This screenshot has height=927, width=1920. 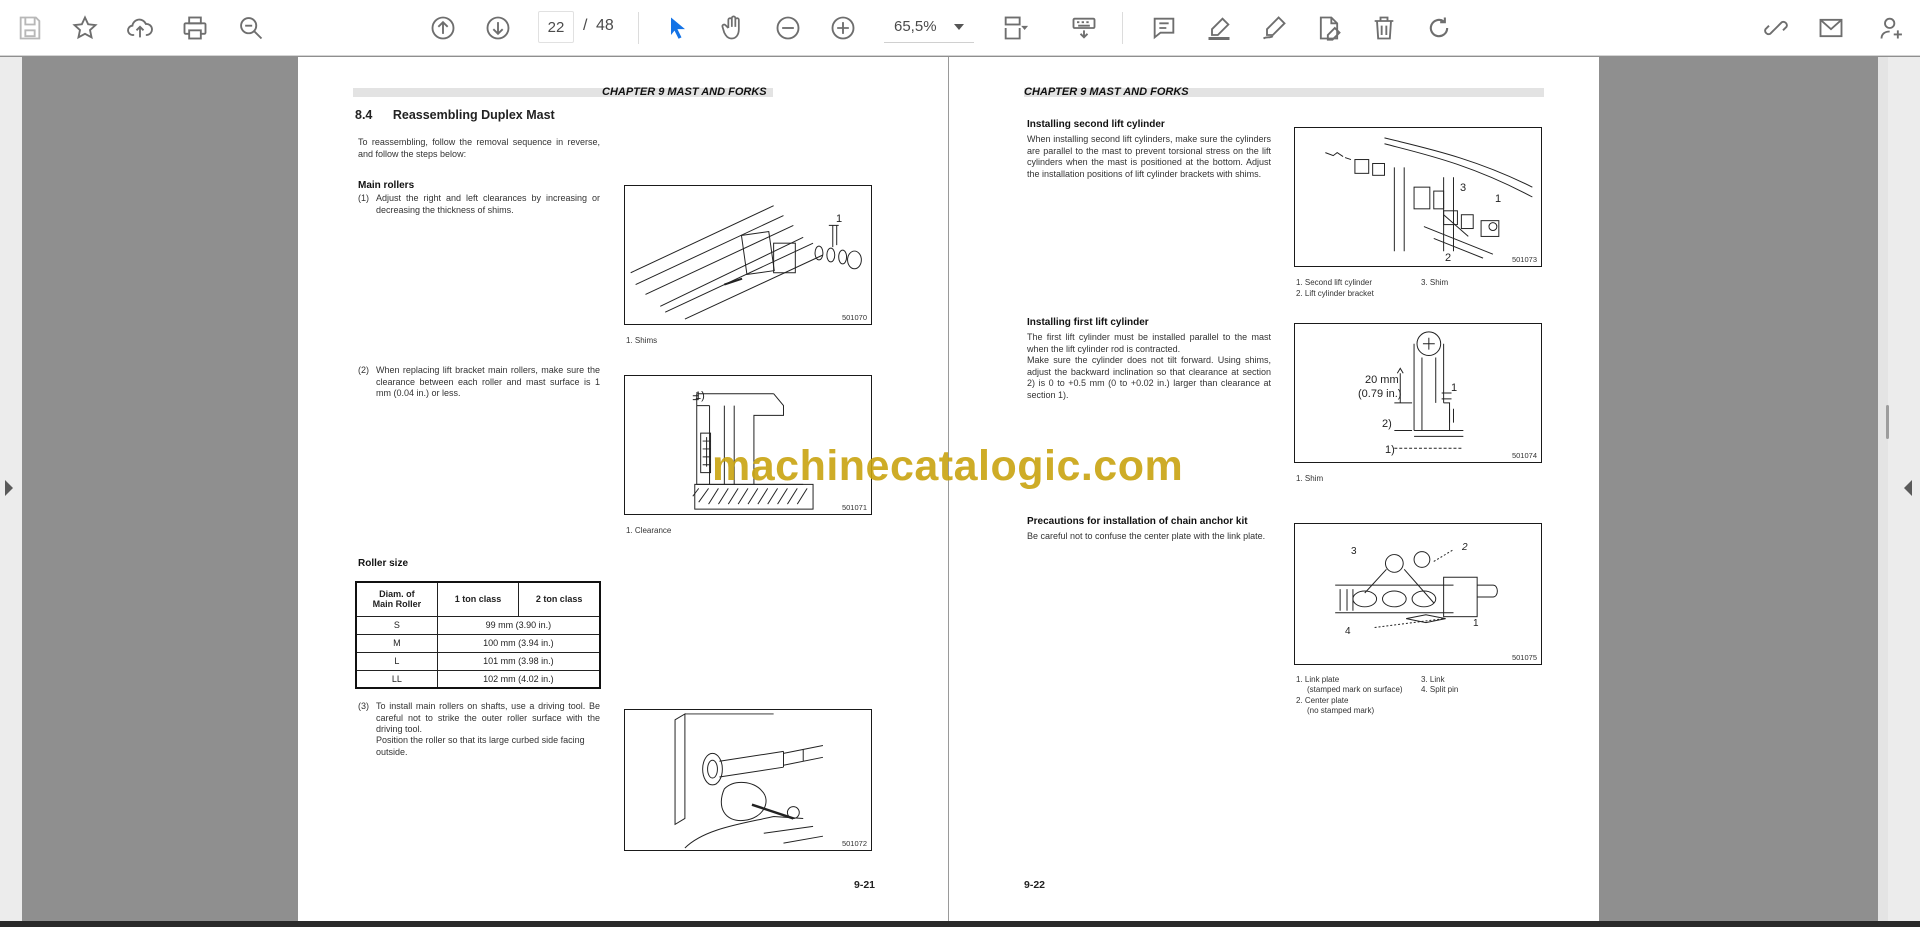 I want to click on figure-501072: 501072, so click(x=748, y=780).